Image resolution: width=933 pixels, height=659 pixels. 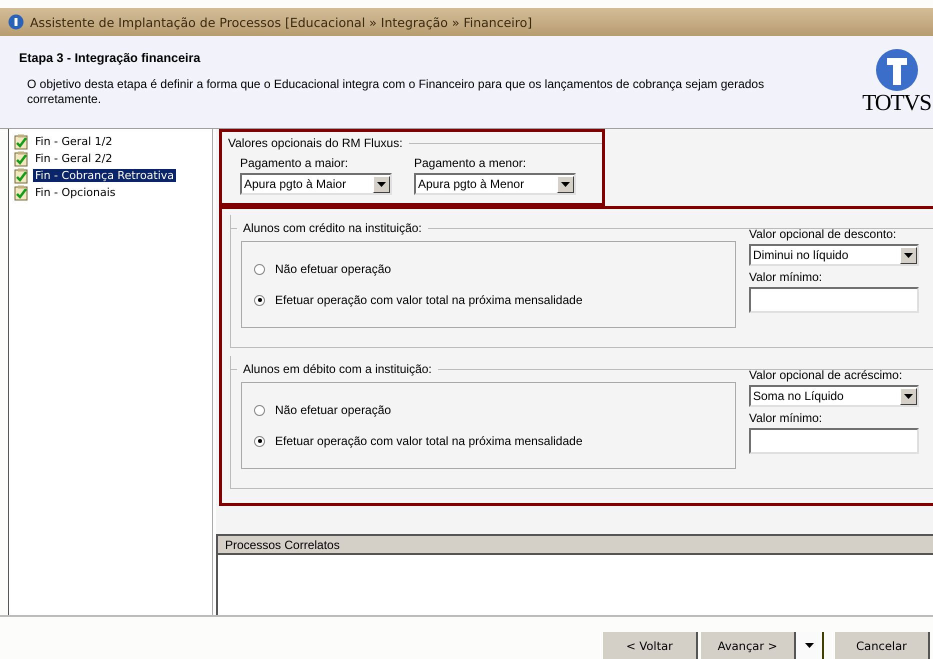 I want to click on field-label: Valor opcional de desconto:, so click(x=823, y=234).